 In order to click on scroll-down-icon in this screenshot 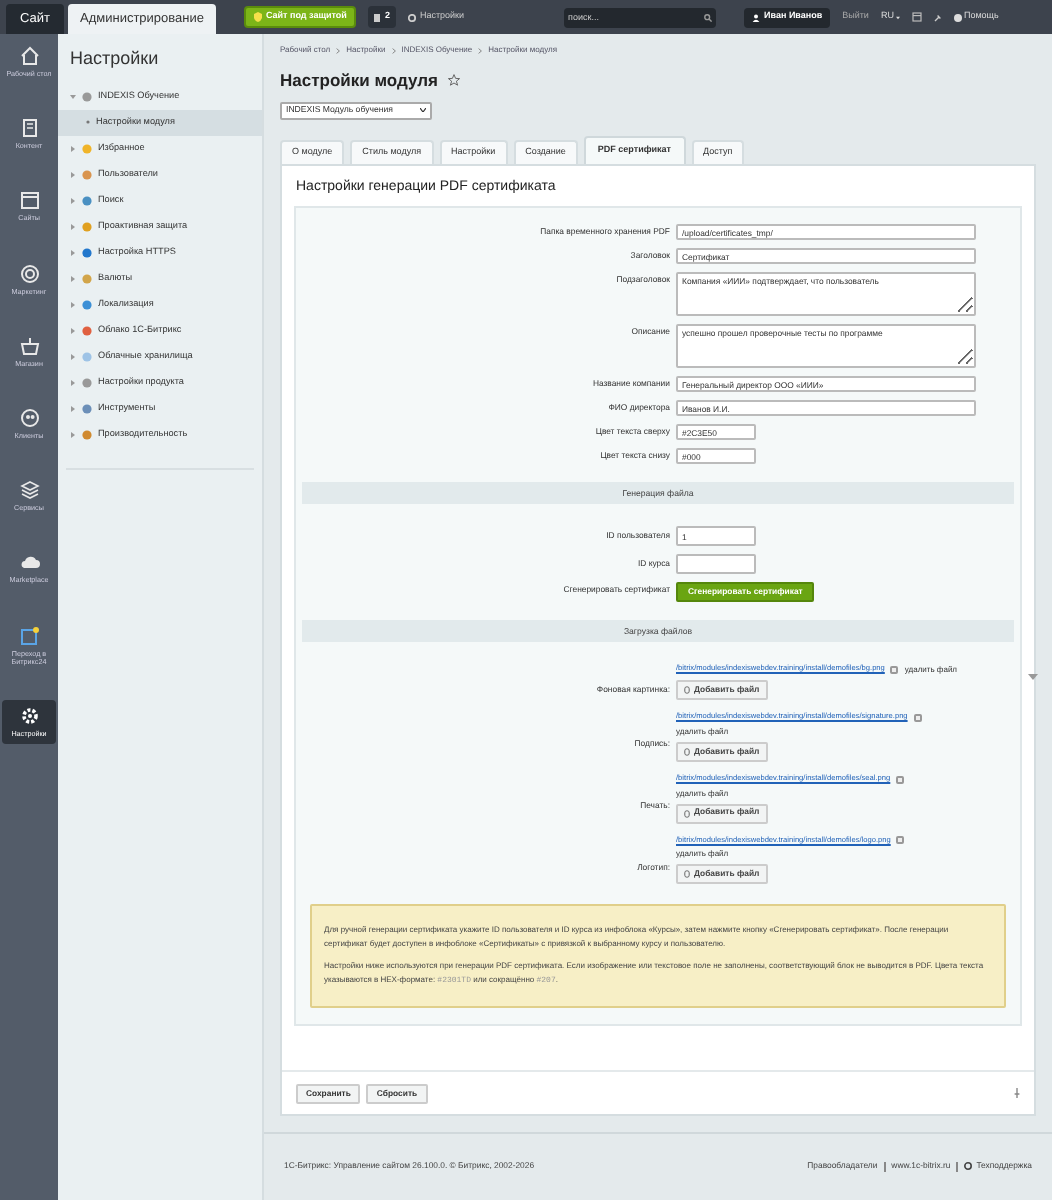, I will do `click(1033, 677)`.